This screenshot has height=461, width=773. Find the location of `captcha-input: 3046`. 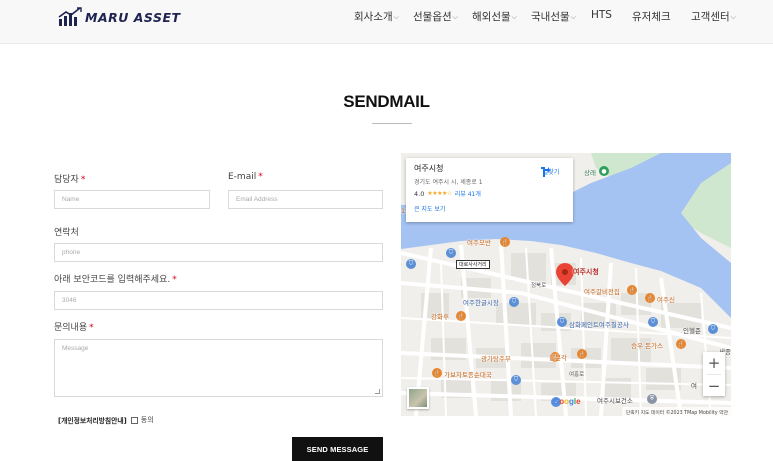

captcha-input: 3046 is located at coordinates (218, 300).